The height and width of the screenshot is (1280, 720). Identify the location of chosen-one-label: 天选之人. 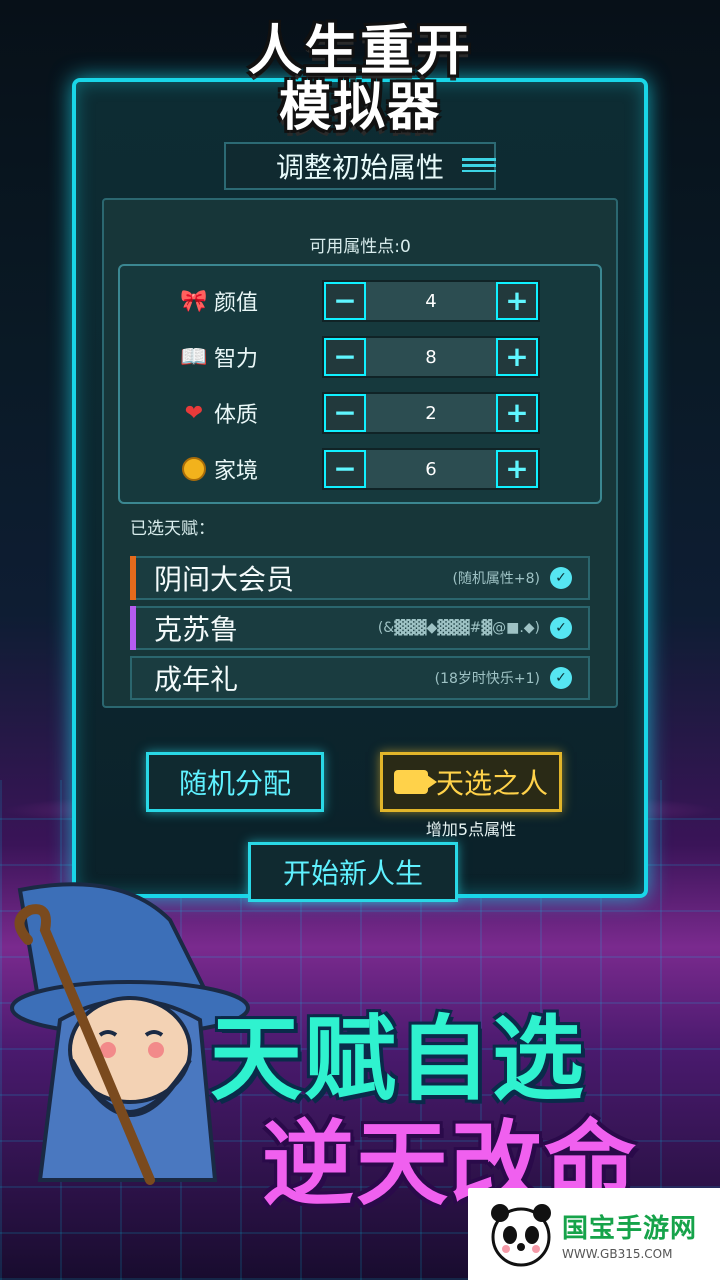
(491, 783).